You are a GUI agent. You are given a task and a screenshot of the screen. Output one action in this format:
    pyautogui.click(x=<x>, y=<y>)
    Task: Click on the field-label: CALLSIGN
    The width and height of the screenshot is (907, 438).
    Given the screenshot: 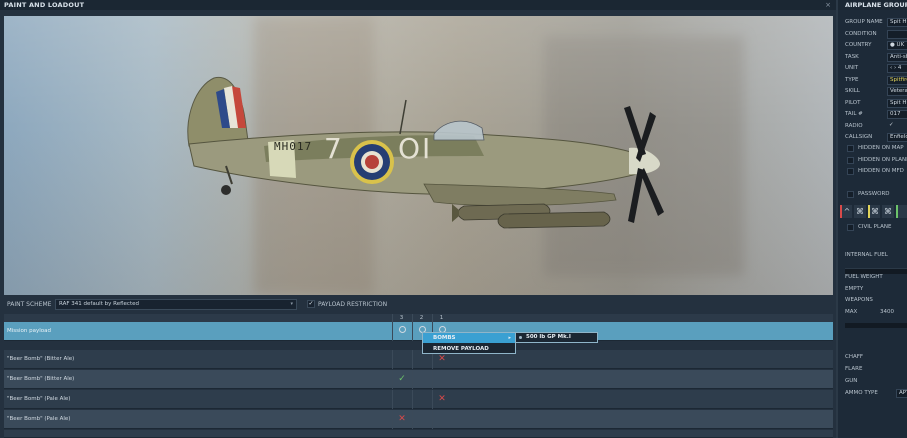 What is the action you would take?
    pyautogui.click(x=859, y=137)
    